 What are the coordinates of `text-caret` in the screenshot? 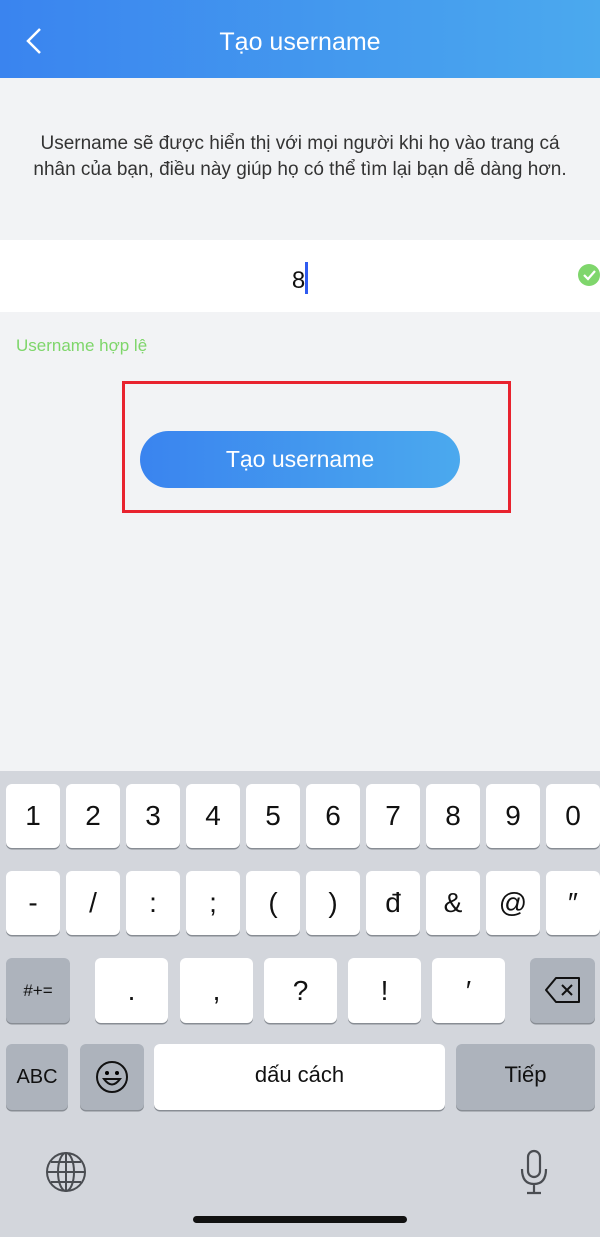 It's located at (307, 278).